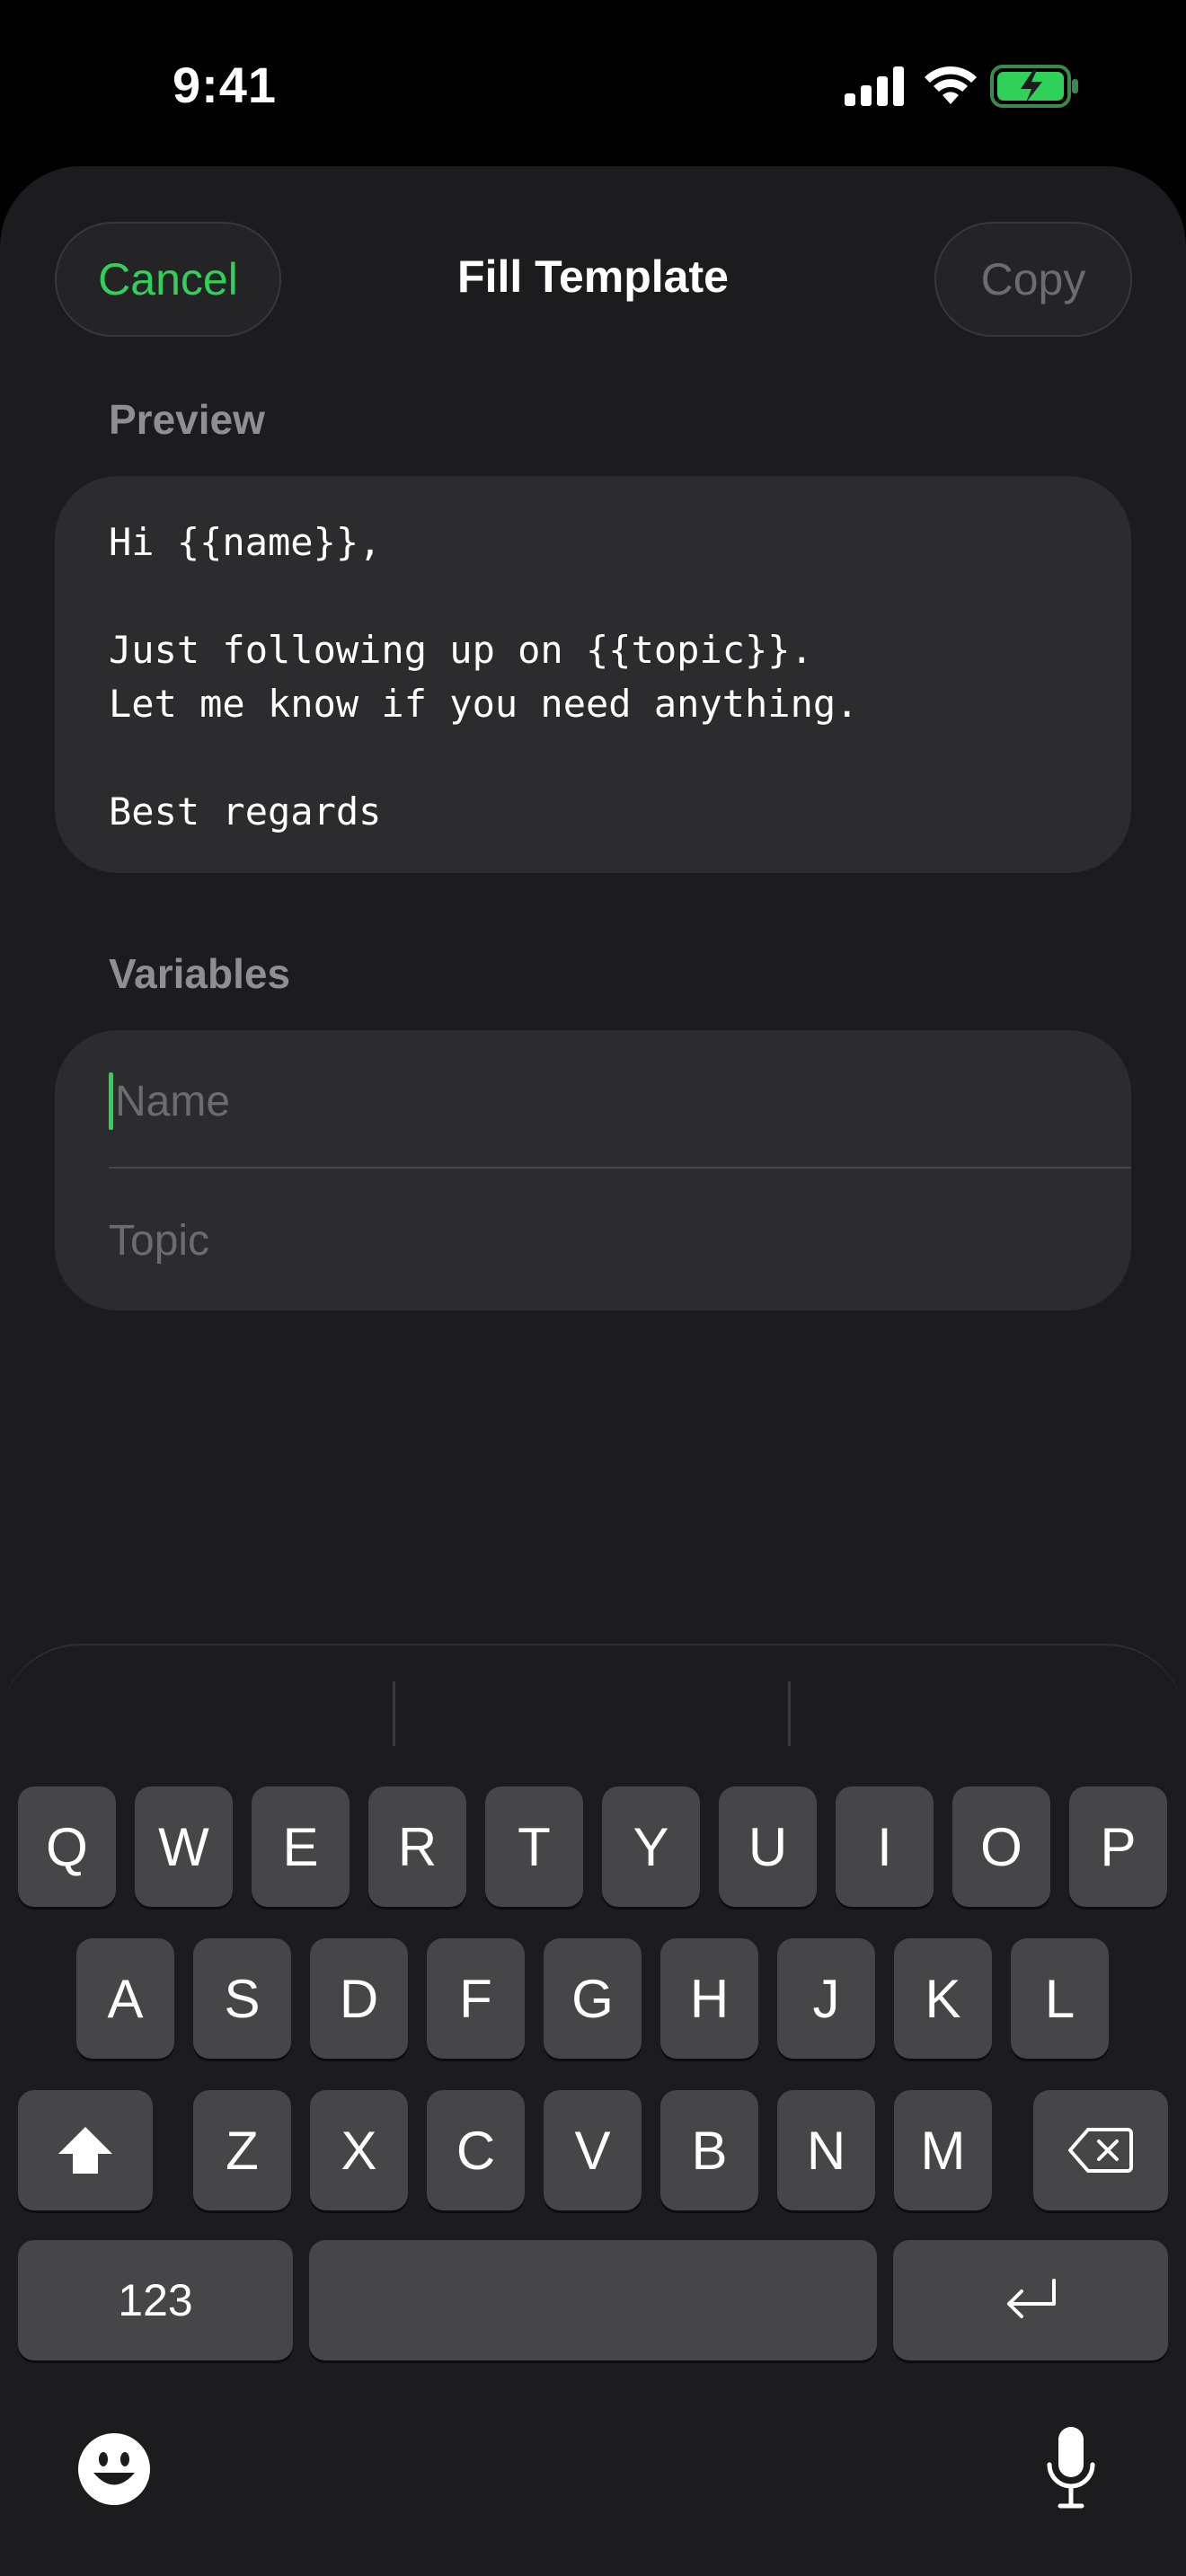  What do you see at coordinates (184, 1846) in the screenshot?
I see `key-w: W` at bounding box center [184, 1846].